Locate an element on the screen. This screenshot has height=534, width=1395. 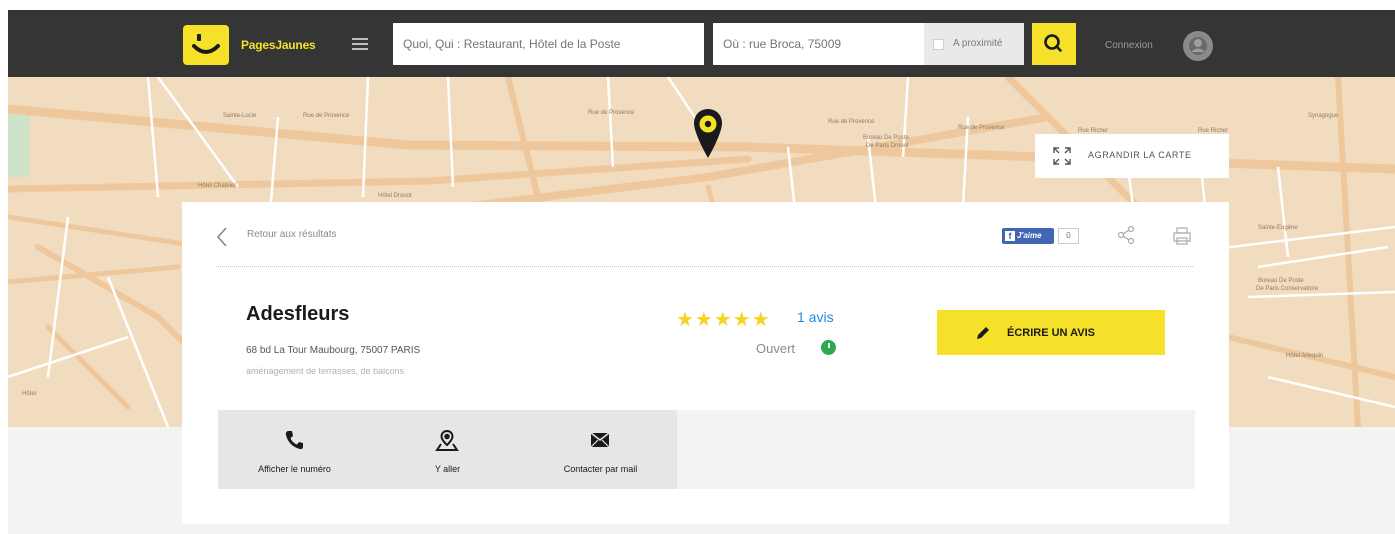
proximity-toggle: A proximité is located at coordinates (974, 44).